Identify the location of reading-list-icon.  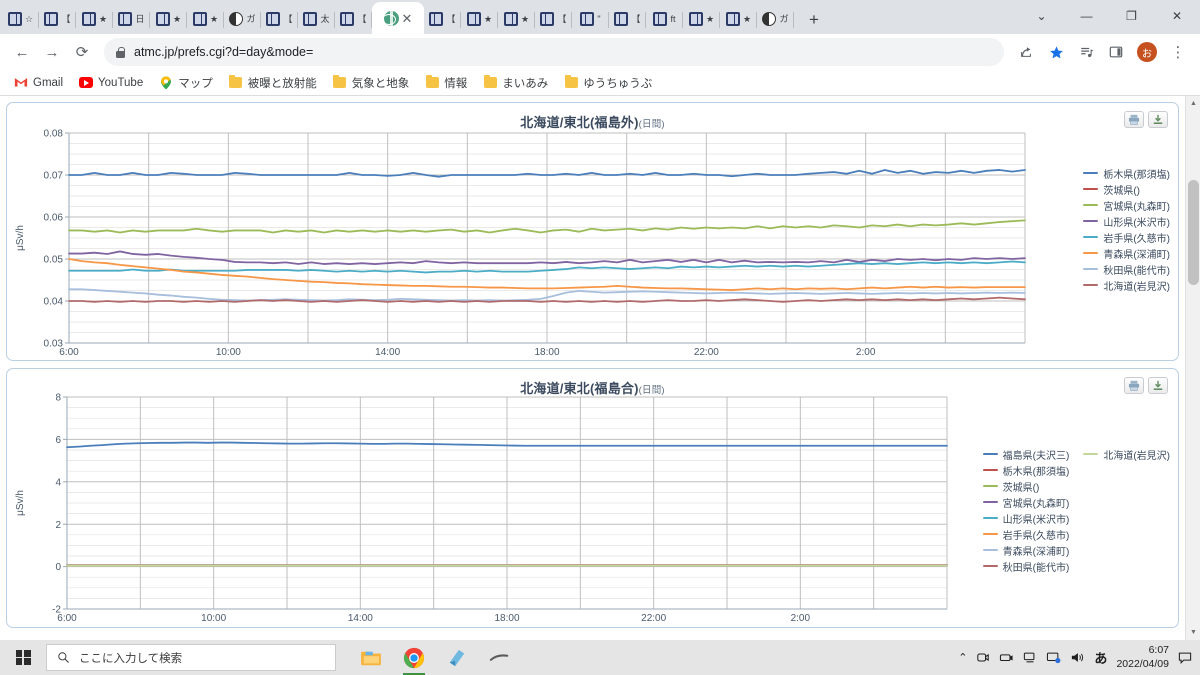
(1086, 52).